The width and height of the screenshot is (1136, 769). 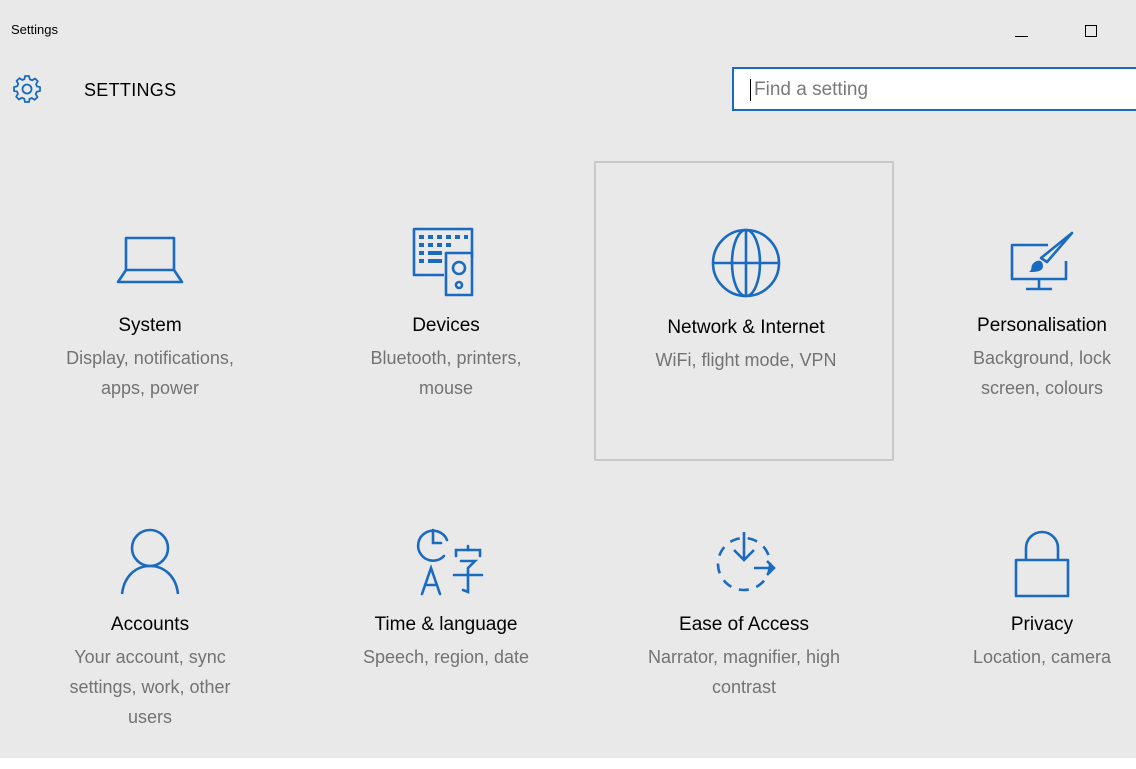 What do you see at coordinates (746, 360) in the screenshot?
I see `tile-description: WiFi, flight mode, VPN` at bounding box center [746, 360].